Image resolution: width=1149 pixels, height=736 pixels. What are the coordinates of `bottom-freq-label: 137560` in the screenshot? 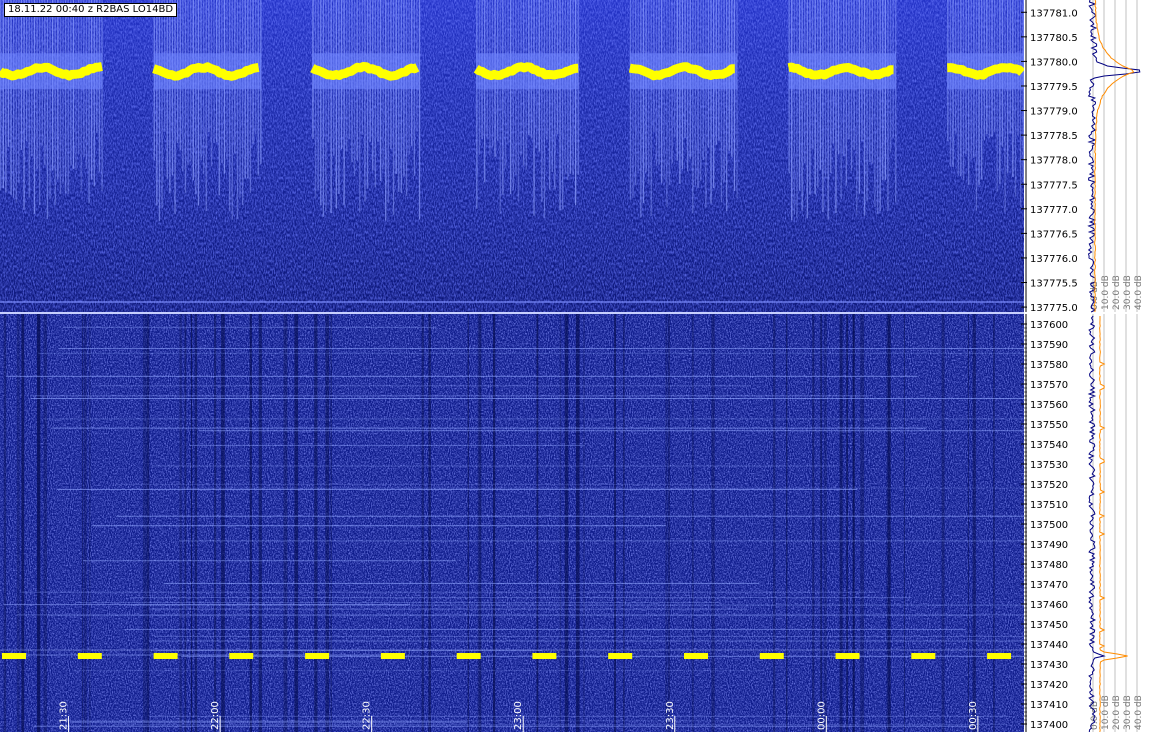 It's located at (1049, 405).